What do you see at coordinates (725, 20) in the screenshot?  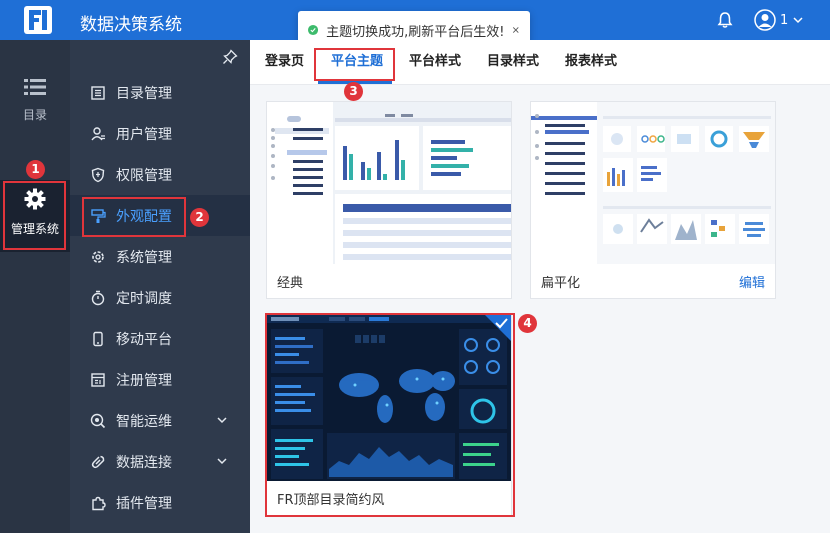 I see `bell-icon` at bounding box center [725, 20].